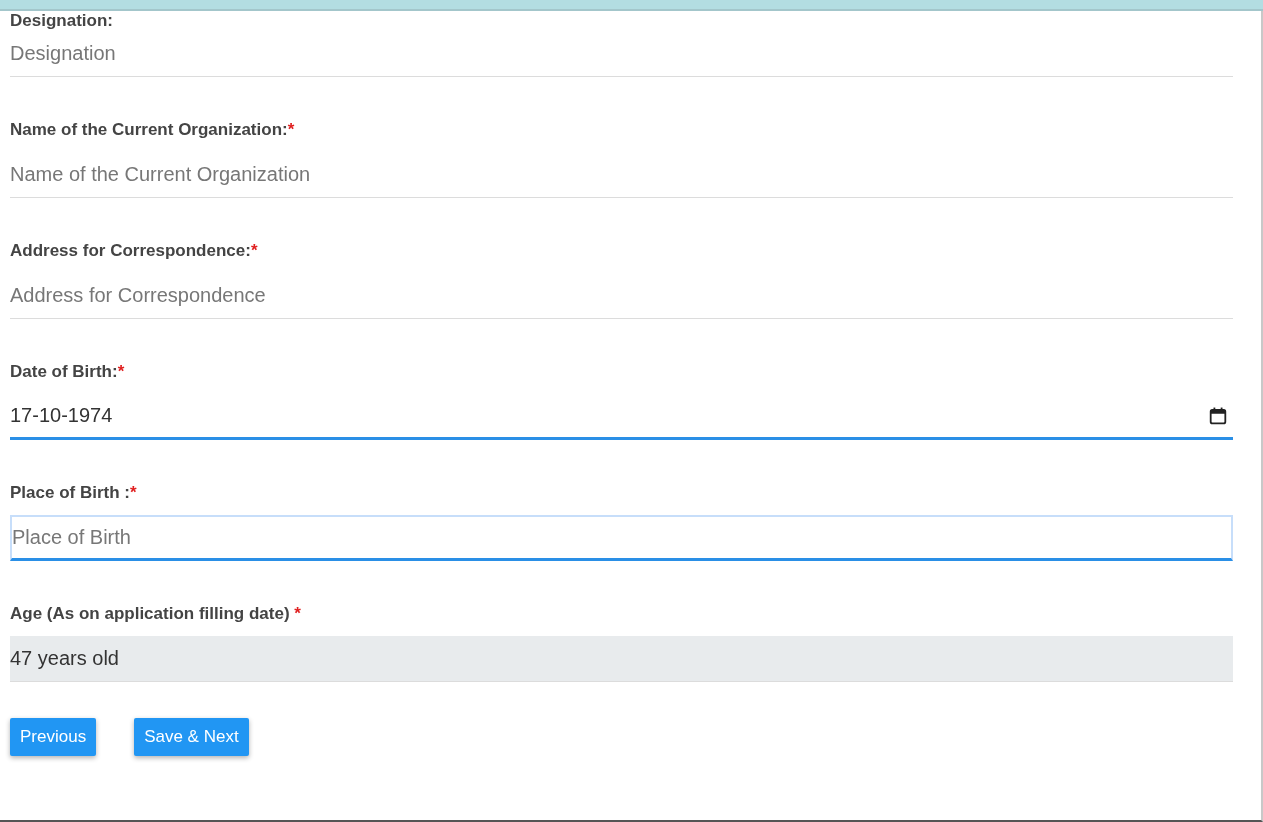  Describe the element at coordinates (149, 129) in the screenshot. I see `field-label: Name of the Current Organization:` at that location.